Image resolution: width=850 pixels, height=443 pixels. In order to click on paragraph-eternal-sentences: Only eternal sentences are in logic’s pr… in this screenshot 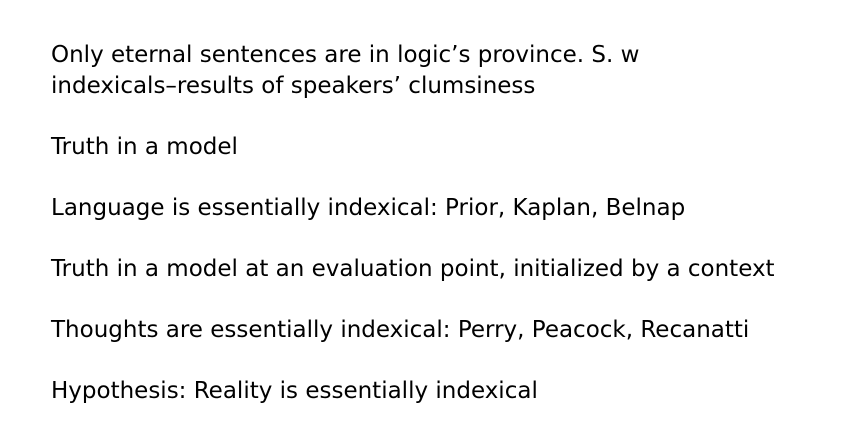, I will do `click(441, 71)`.